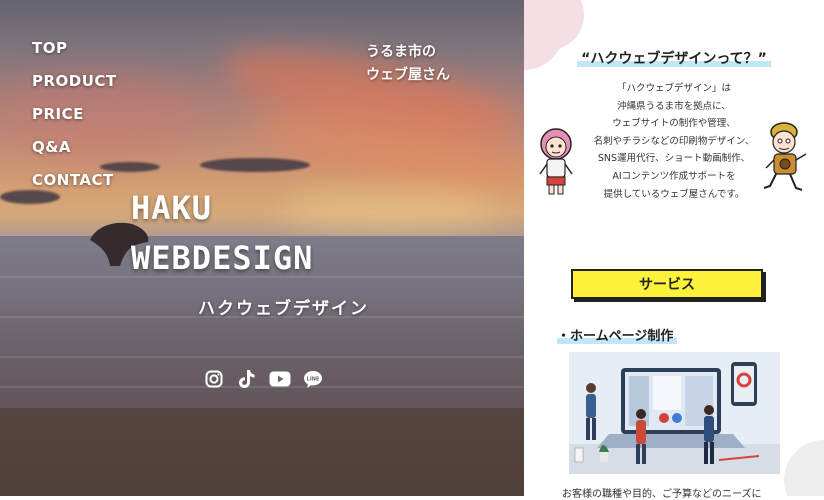 The height and width of the screenshot is (500, 824). I want to click on service-description-text: お客様の職種や目的、ご予算などのニーズに, so click(662, 494).